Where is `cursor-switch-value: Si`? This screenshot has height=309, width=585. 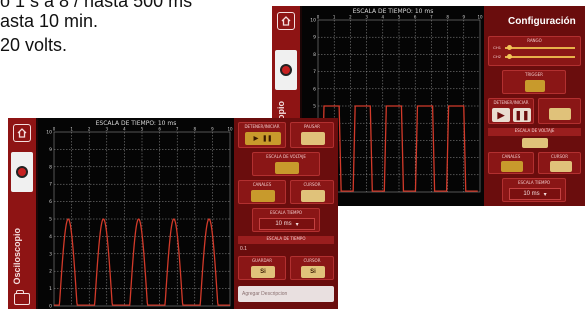 cursor-switch-value: Si is located at coordinates (313, 272).